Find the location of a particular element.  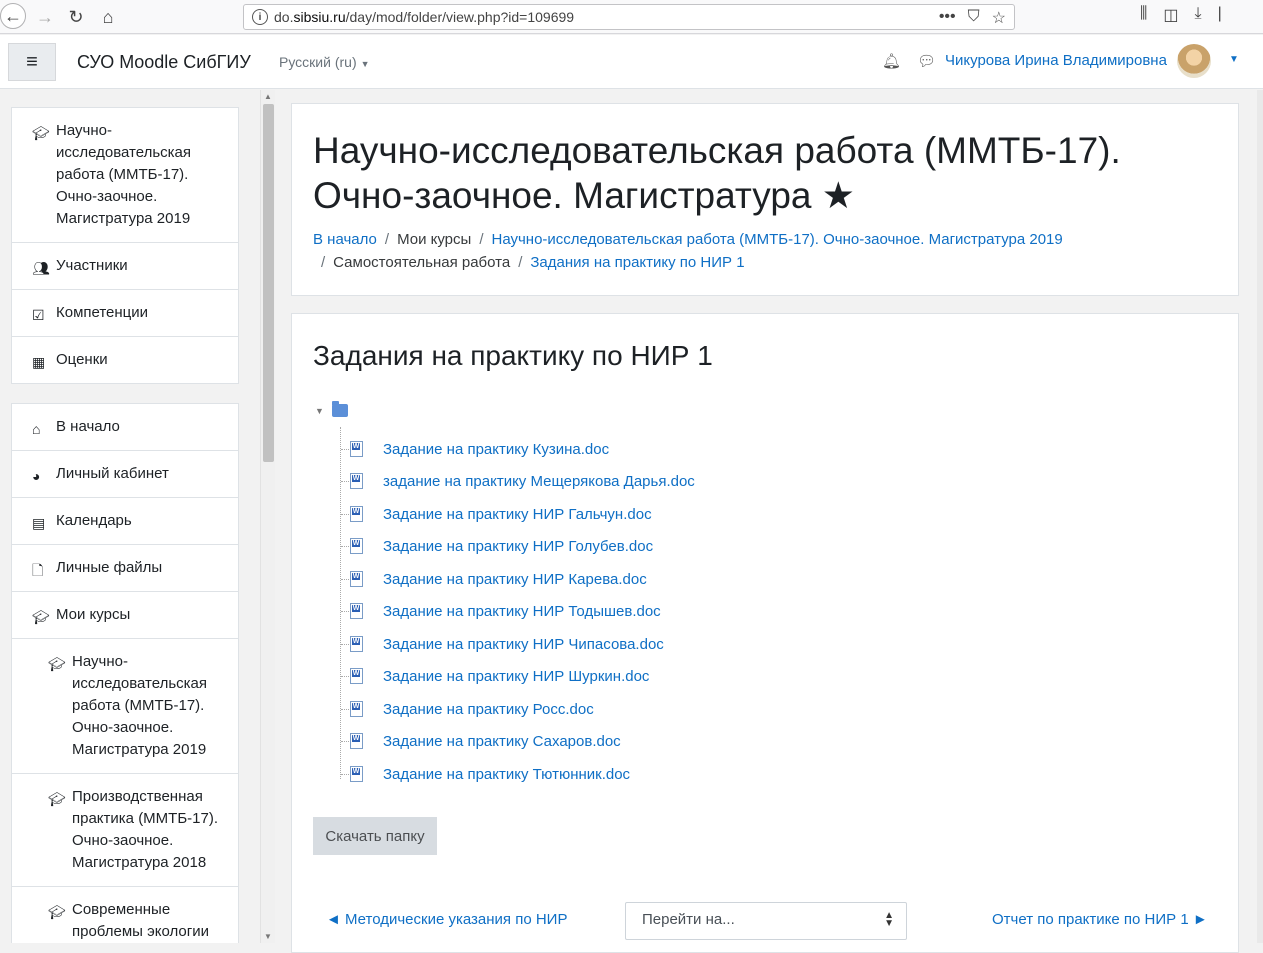

language-menu: Русский (ru) ▼ is located at coordinates (324, 62).